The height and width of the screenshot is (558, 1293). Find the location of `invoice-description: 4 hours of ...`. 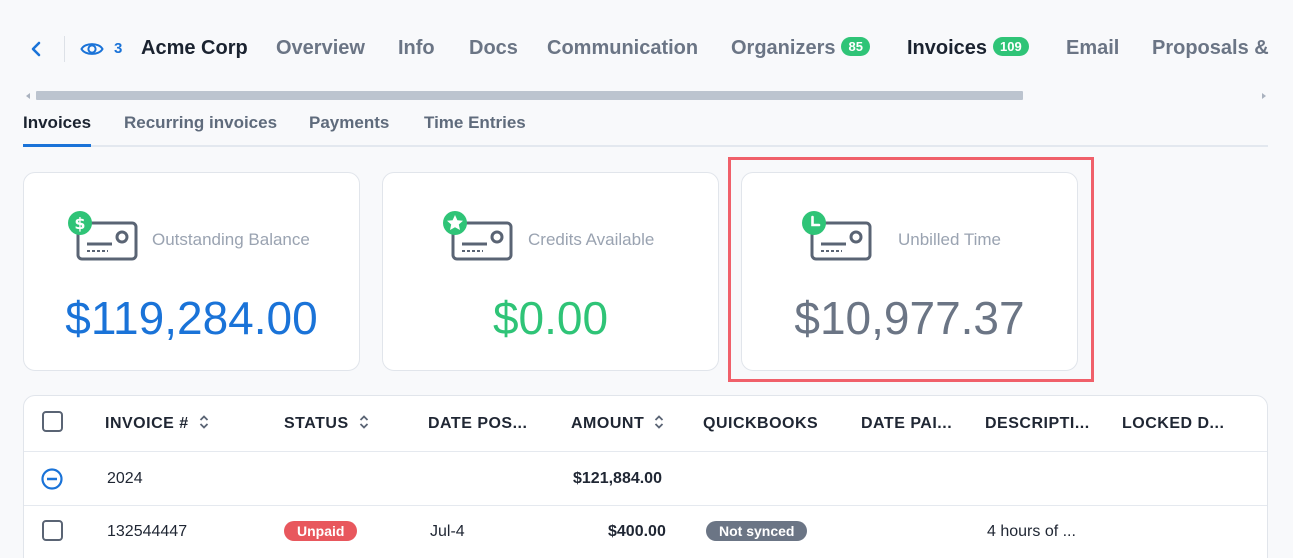

invoice-description: 4 hours of ... is located at coordinates (1031, 531).